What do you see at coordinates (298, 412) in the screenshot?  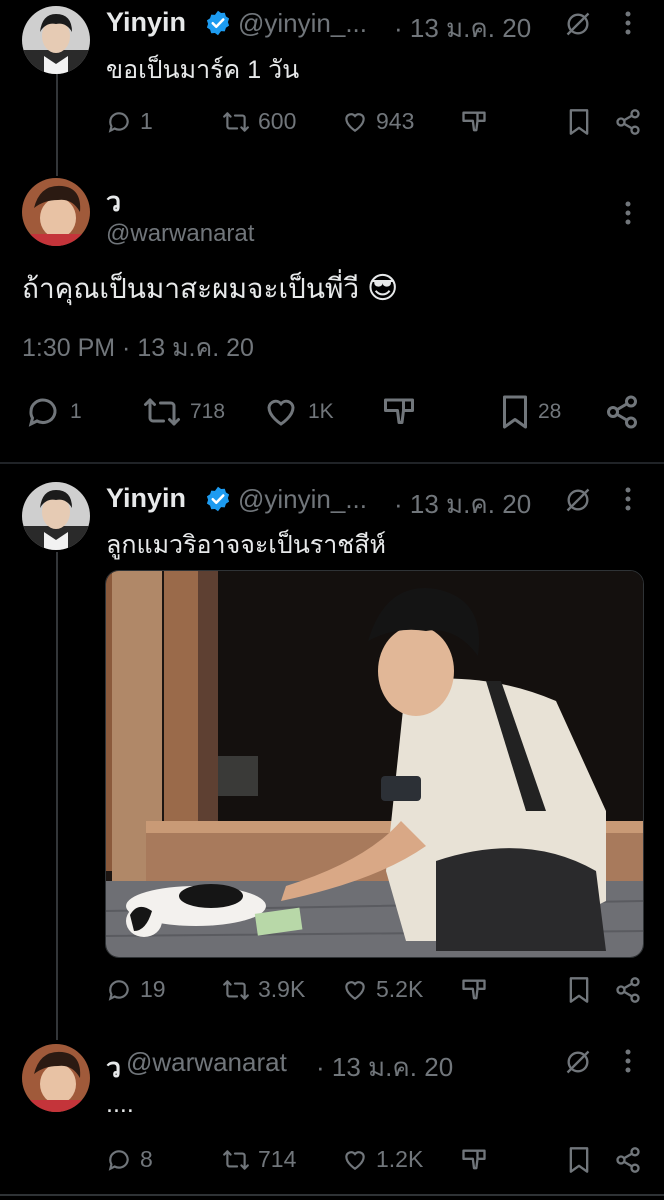 I see `like-button: 1K` at bounding box center [298, 412].